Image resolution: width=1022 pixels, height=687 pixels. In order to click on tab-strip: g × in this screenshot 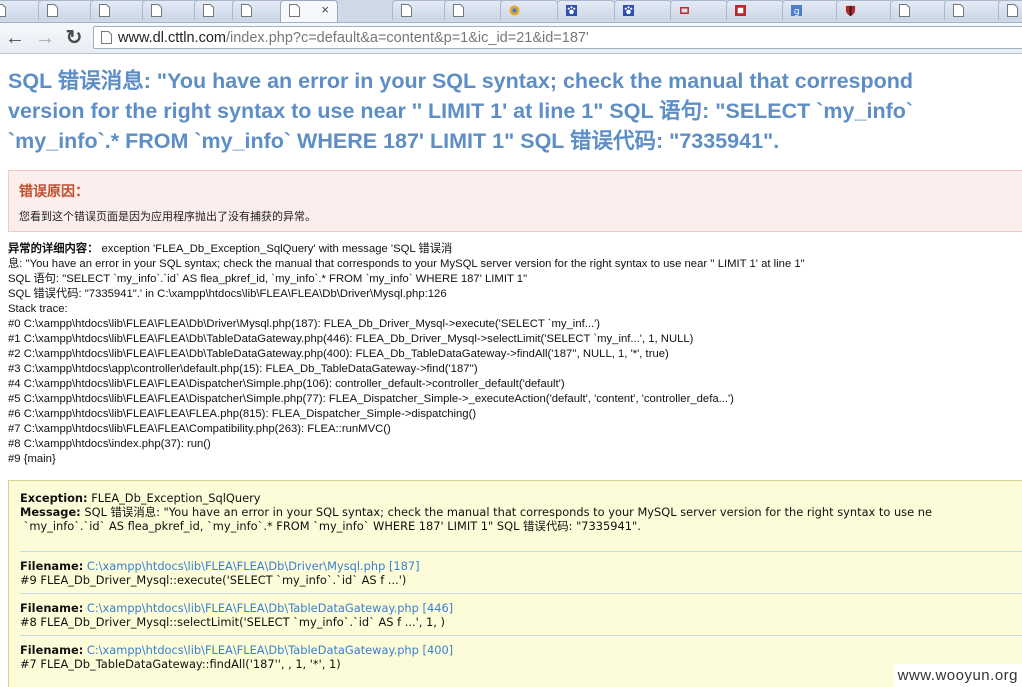, I will do `click(511, 11)`.